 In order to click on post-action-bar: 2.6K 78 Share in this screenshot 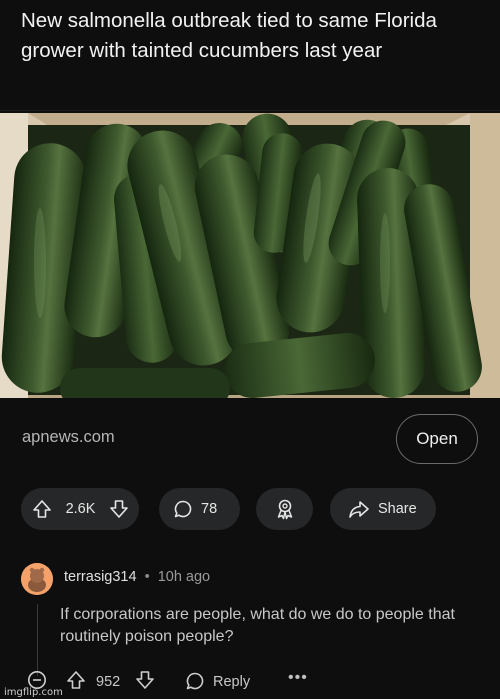, I will do `click(250, 509)`.